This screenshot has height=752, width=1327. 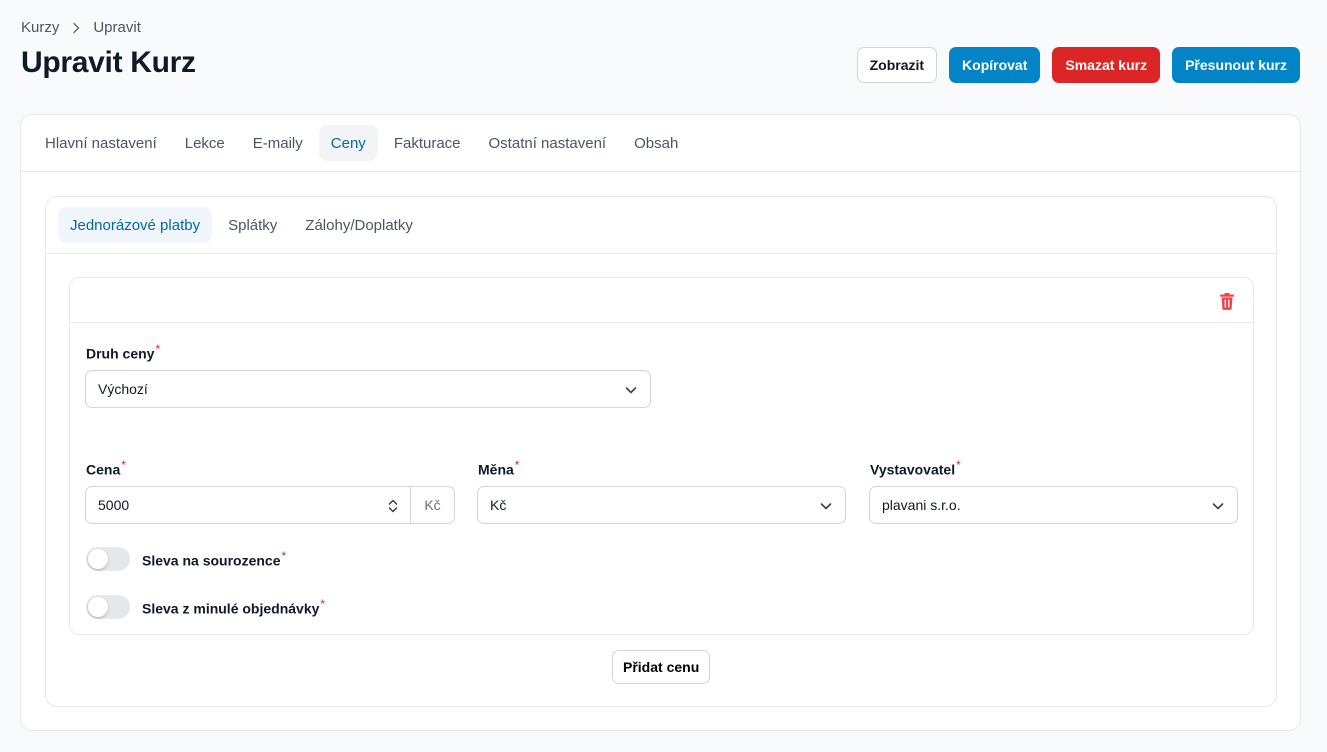 What do you see at coordinates (427, 143) in the screenshot?
I see `tab-invoicing: Fakturace` at bounding box center [427, 143].